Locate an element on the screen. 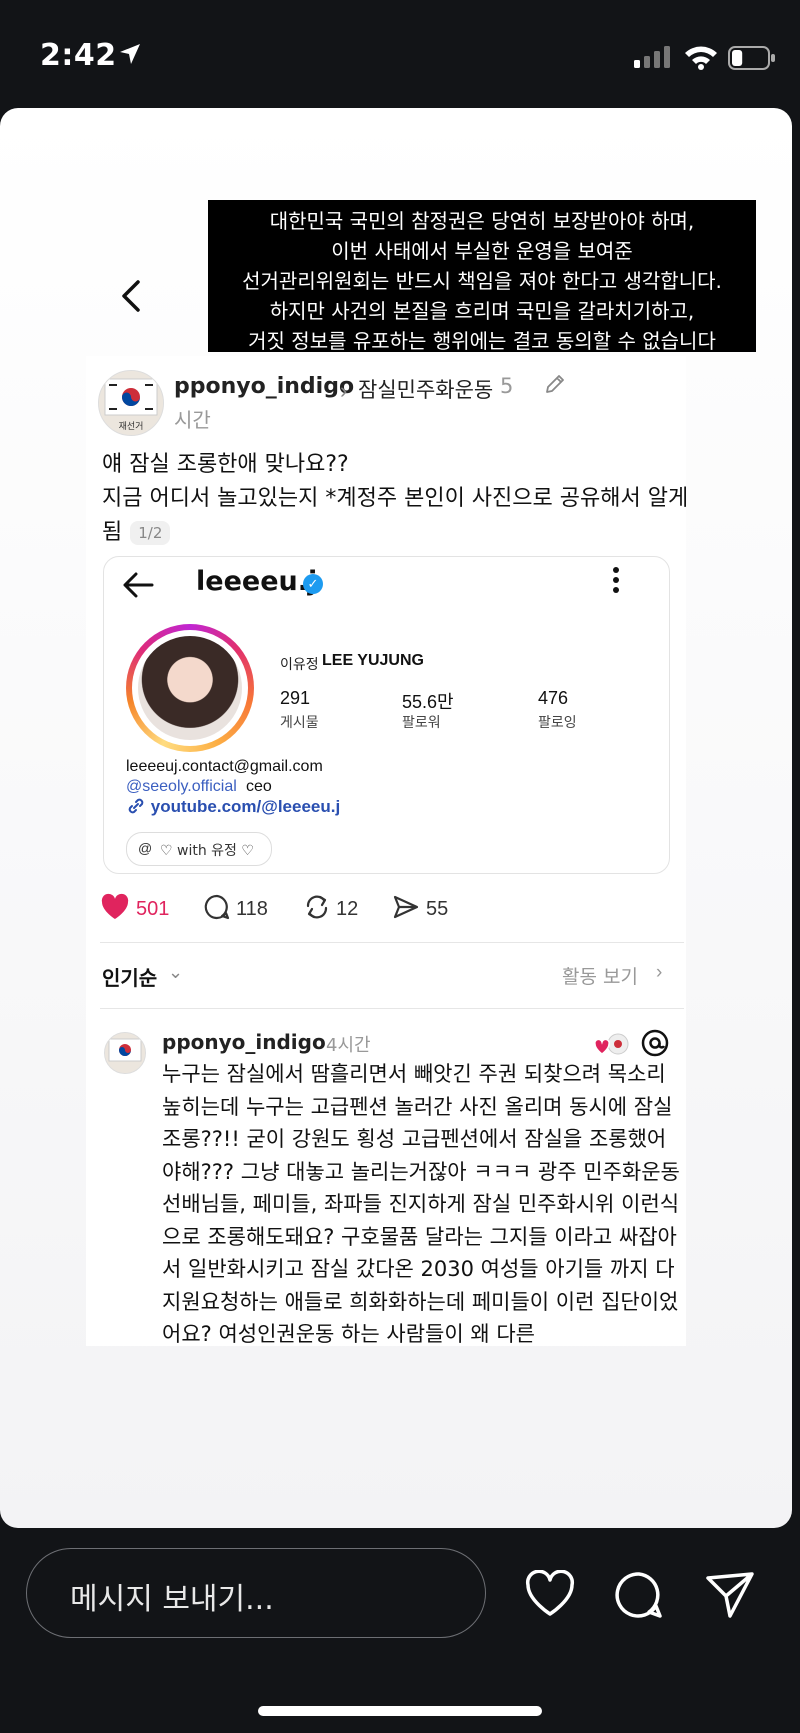  profile-mention: @seeoly.official is located at coordinates (181, 786).